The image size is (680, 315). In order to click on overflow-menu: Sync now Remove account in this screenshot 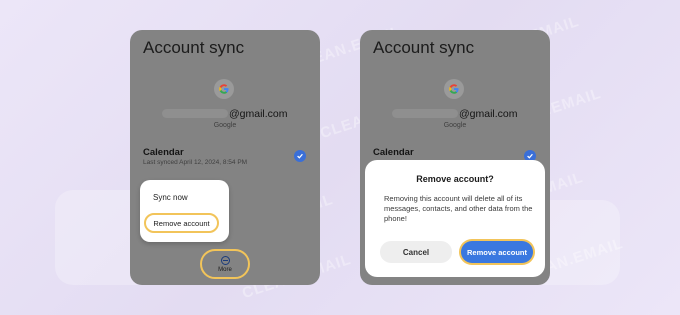, I will do `click(184, 211)`.